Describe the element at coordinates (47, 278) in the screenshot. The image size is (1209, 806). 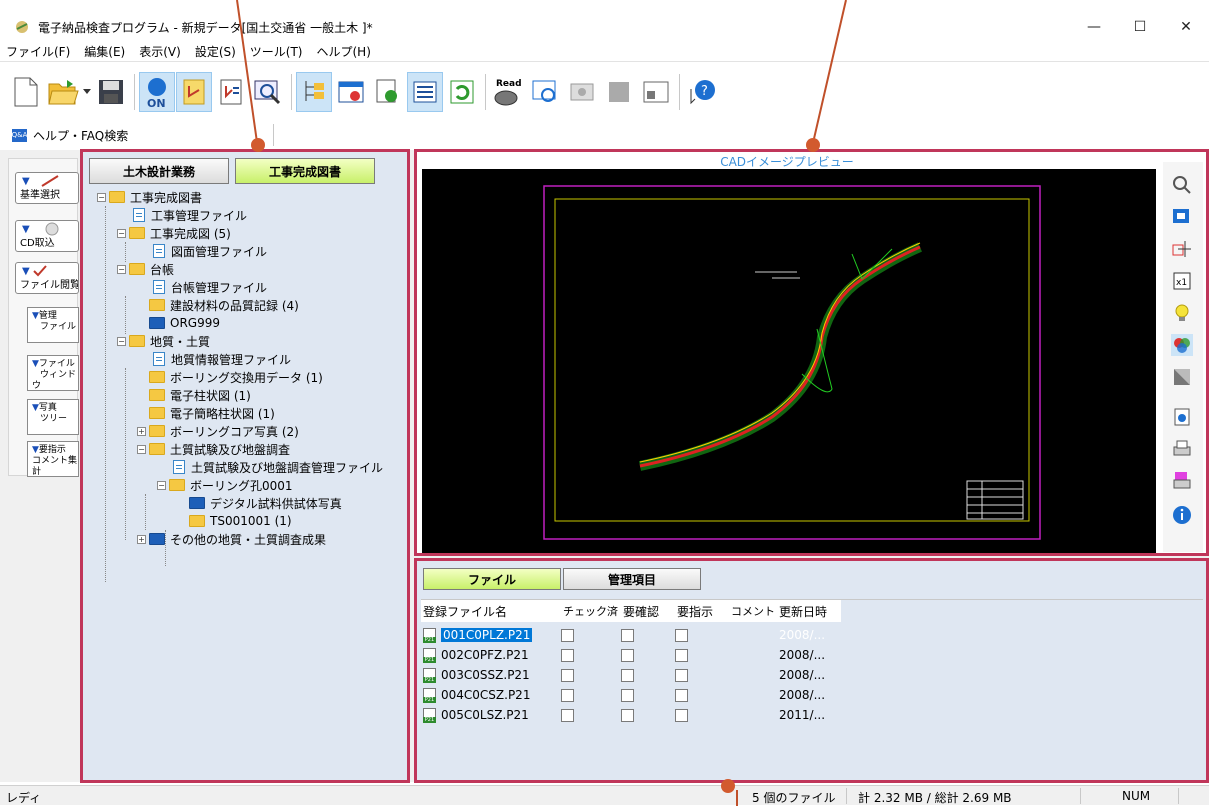
I see `file-browse-button: ▼ ファイル閲覧` at that location.